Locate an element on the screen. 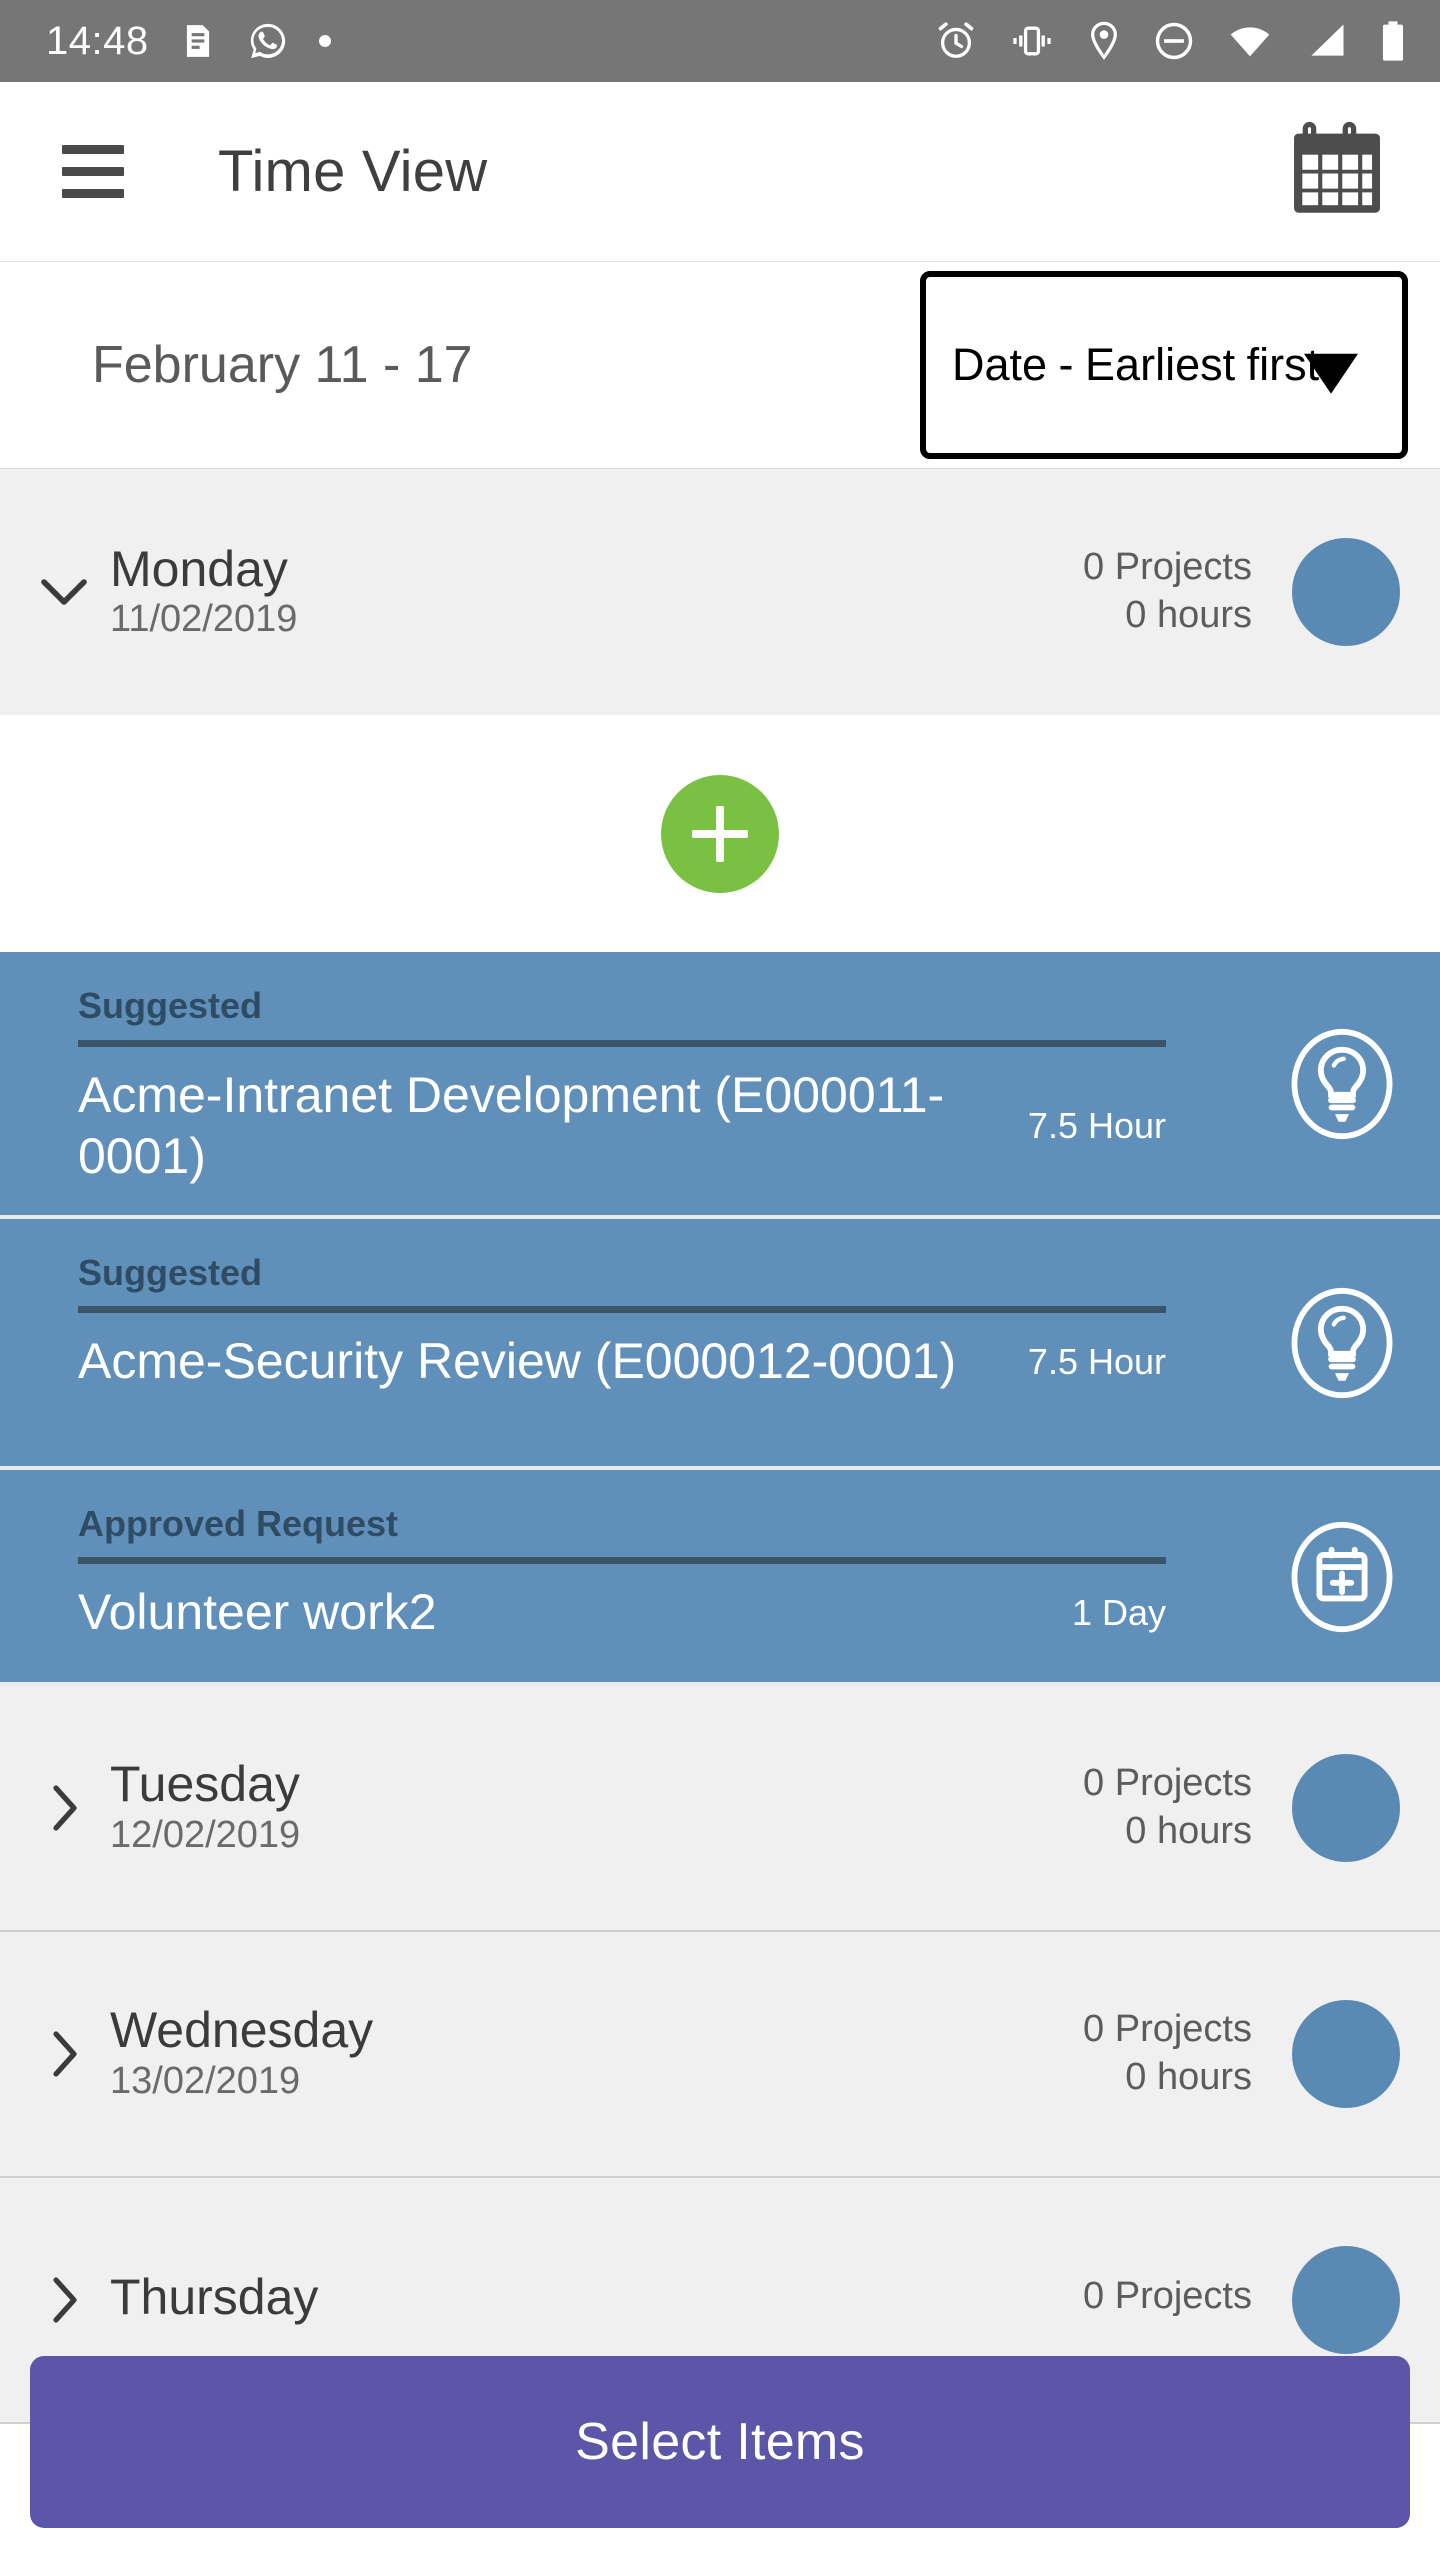 This screenshot has height=2560, width=1440. hamburger-menu-icon is located at coordinates (93, 171).